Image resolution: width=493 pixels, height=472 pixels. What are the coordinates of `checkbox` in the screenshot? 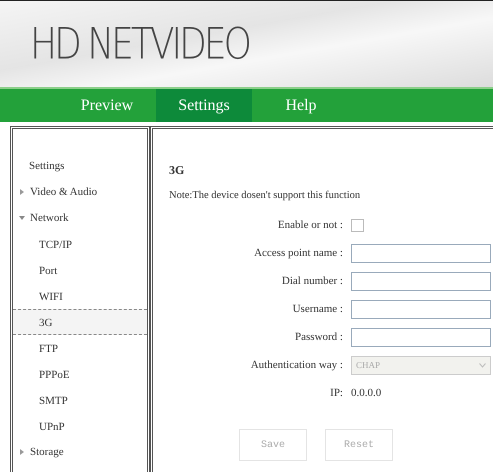 It's located at (357, 225).